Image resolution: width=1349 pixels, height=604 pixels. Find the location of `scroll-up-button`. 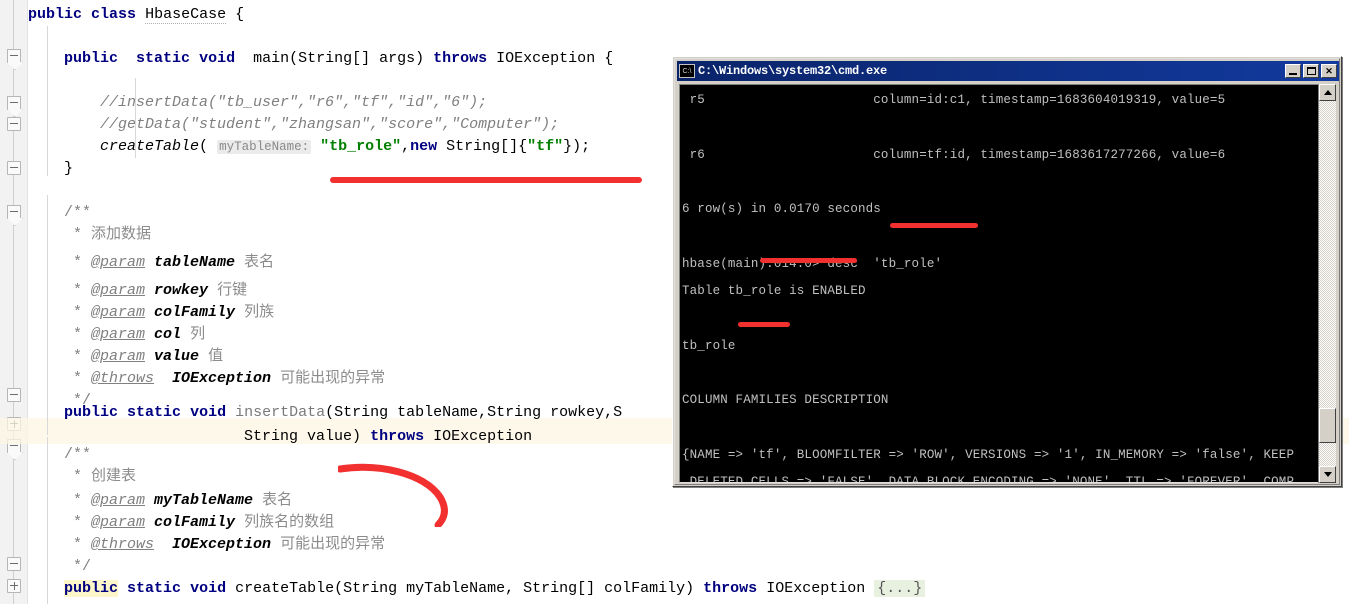

scroll-up-button is located at coordinates (1327, 92).